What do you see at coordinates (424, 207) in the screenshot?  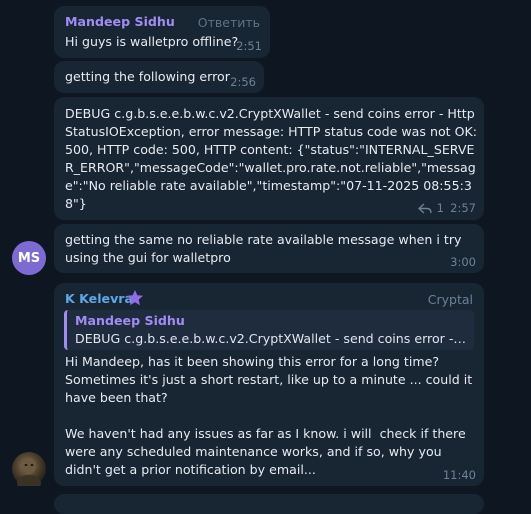 I see `reply-arrow-icon` at bounding box center [424, 207].